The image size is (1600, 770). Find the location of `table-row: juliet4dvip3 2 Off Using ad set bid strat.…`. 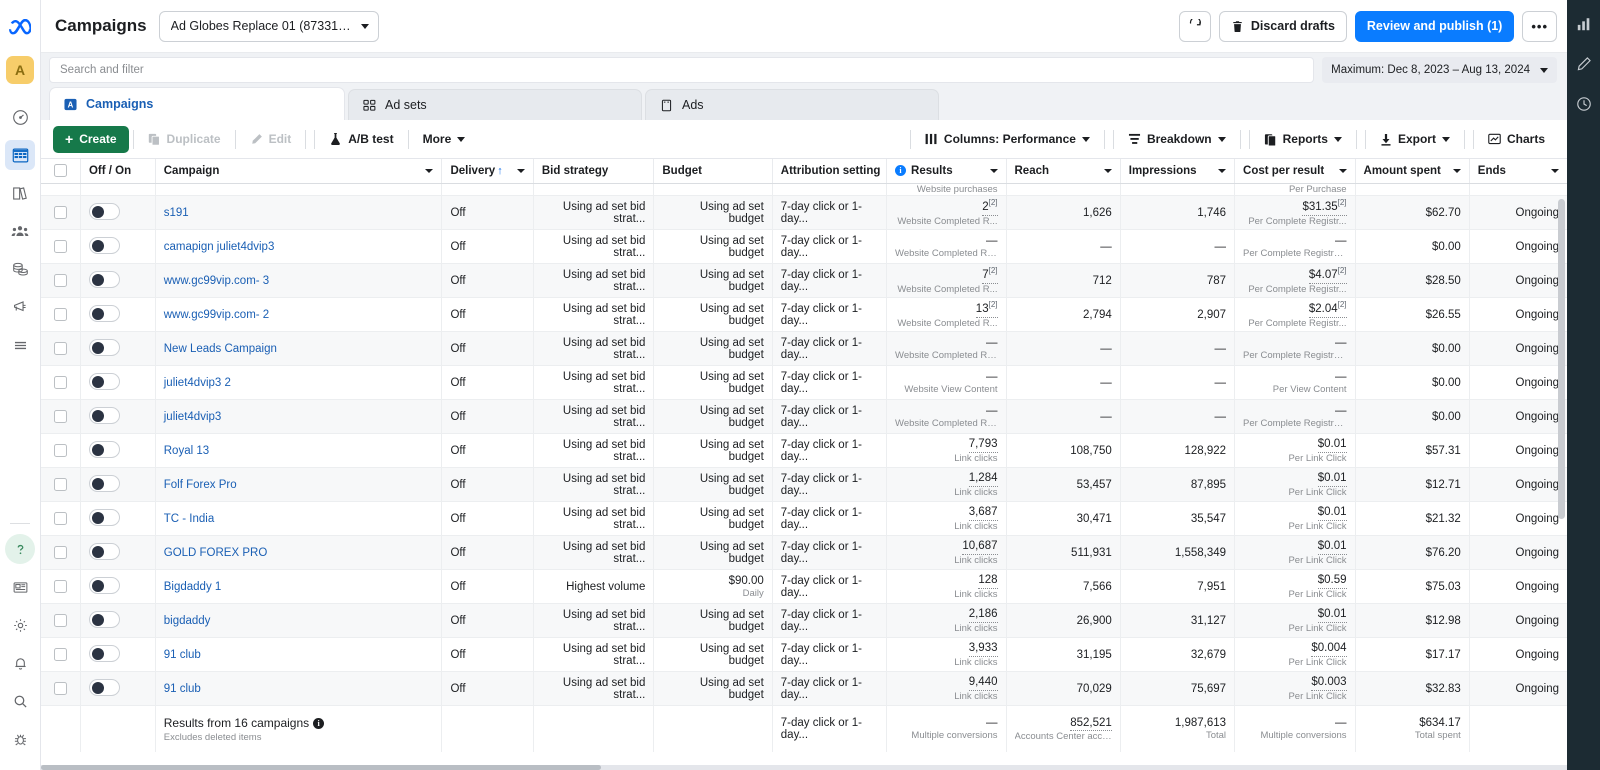

table-row: juliet4dvip3 2 Off Using ad set bid strat.… is located at coordinates (804, 383).